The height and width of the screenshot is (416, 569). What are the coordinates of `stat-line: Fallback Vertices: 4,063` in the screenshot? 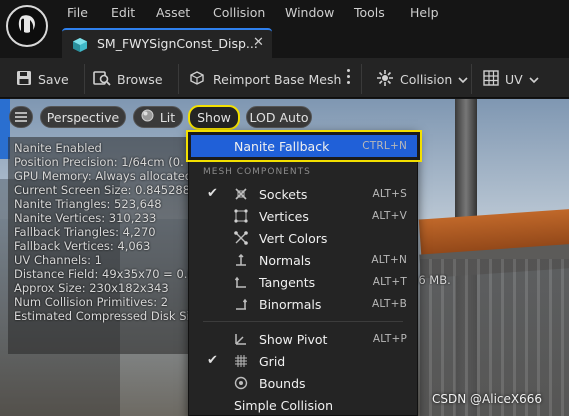 It's located at (82, 246).